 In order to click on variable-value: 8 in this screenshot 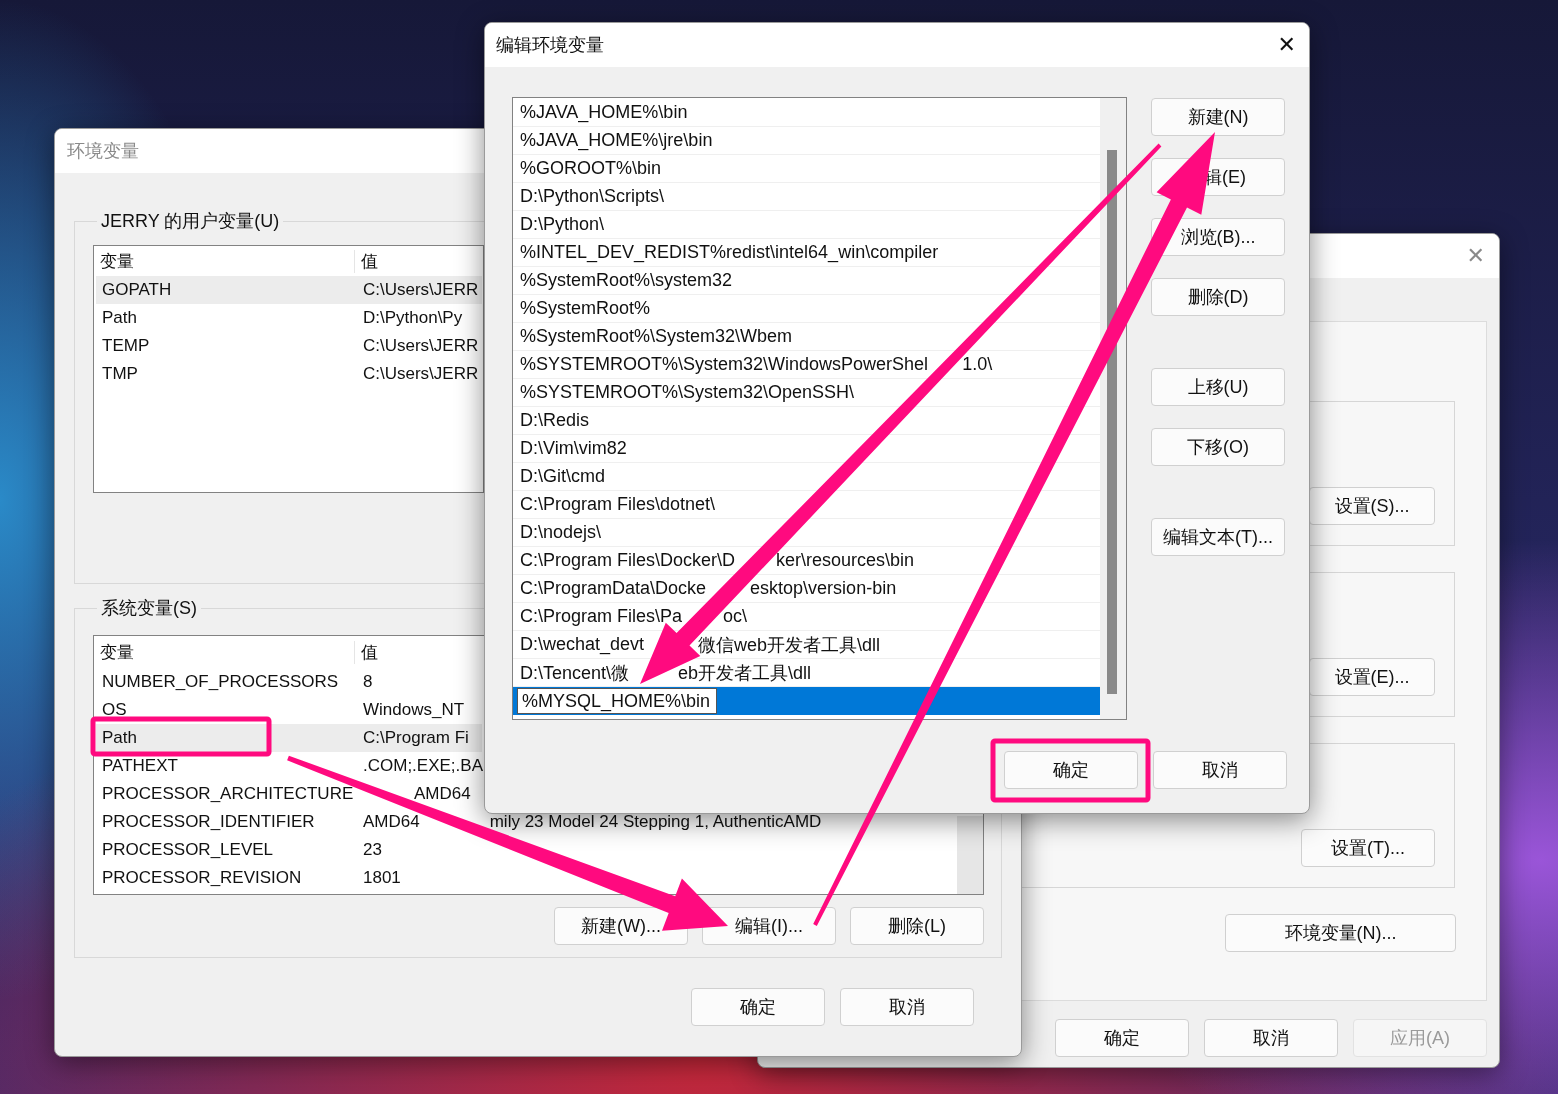, I will do `click(367, 682)`.